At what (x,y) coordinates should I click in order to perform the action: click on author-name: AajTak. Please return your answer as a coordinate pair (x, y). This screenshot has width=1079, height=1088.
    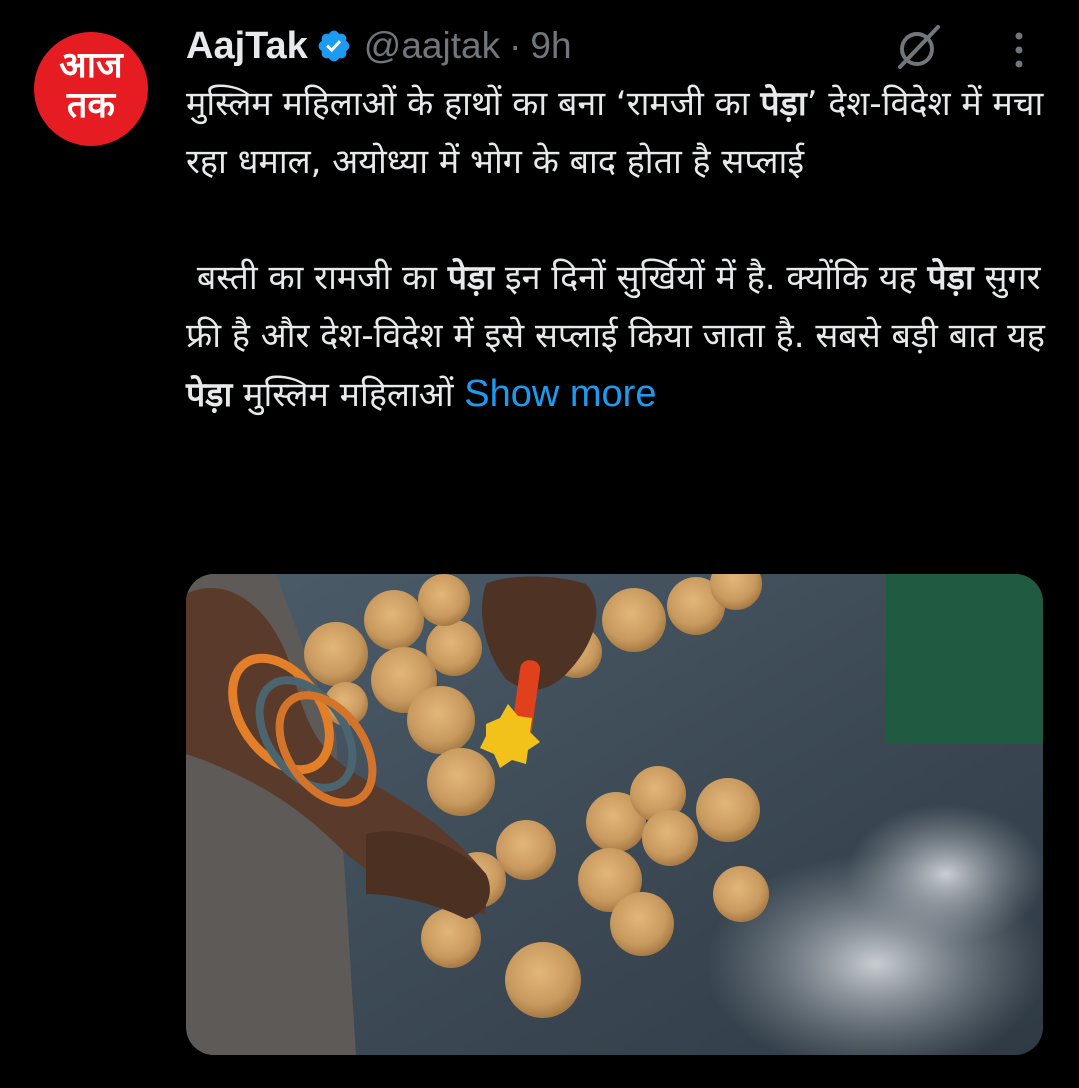
    Looking at the image, I should click on (247, 46).